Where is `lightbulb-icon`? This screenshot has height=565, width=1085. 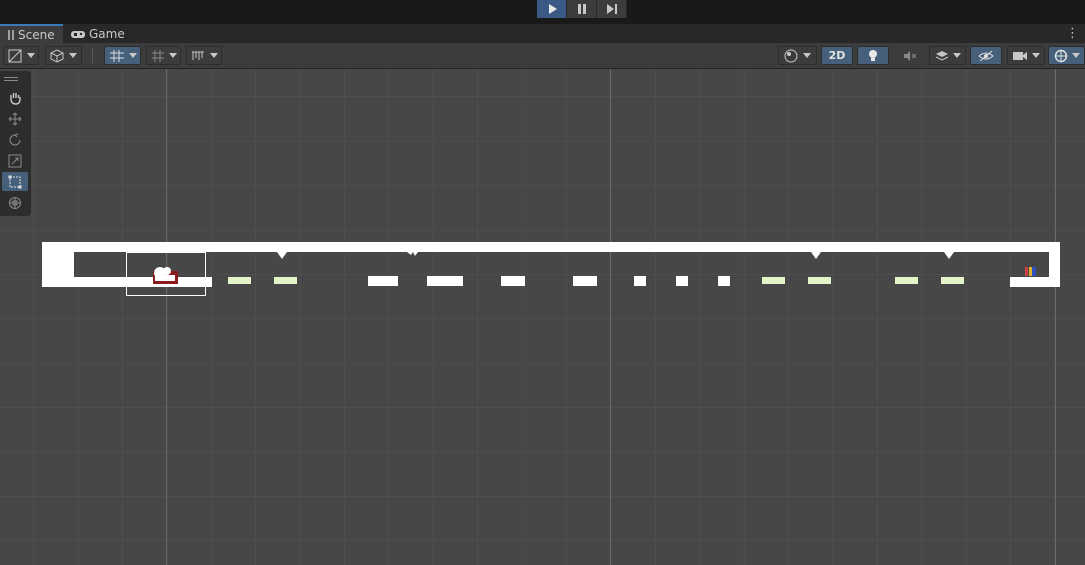
lightbulb-icon is located at coordinates (873, 55).